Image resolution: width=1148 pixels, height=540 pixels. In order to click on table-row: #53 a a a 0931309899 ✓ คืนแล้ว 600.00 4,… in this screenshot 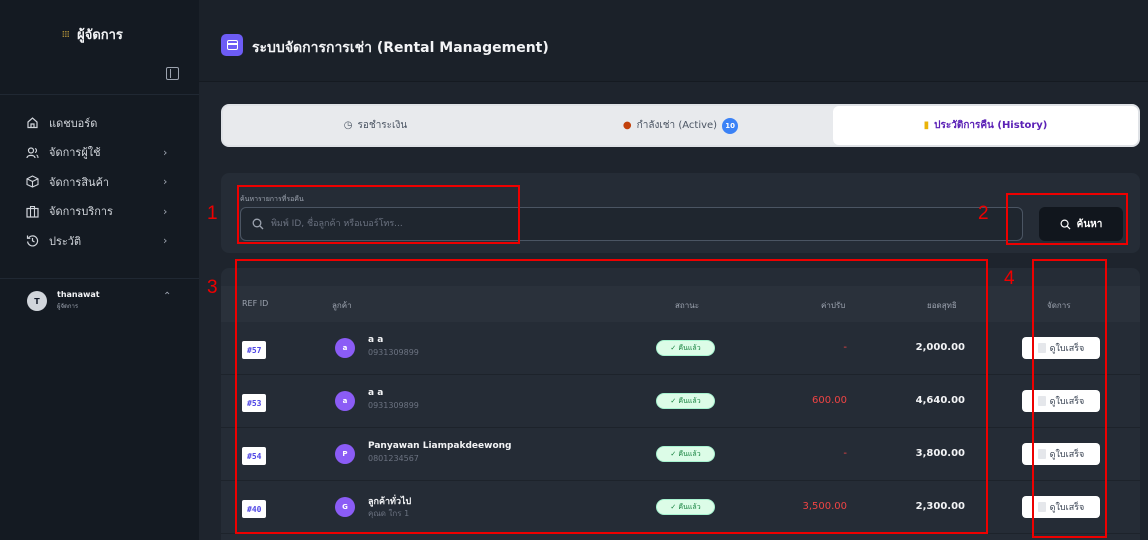, I will do `click(680, 401)`.